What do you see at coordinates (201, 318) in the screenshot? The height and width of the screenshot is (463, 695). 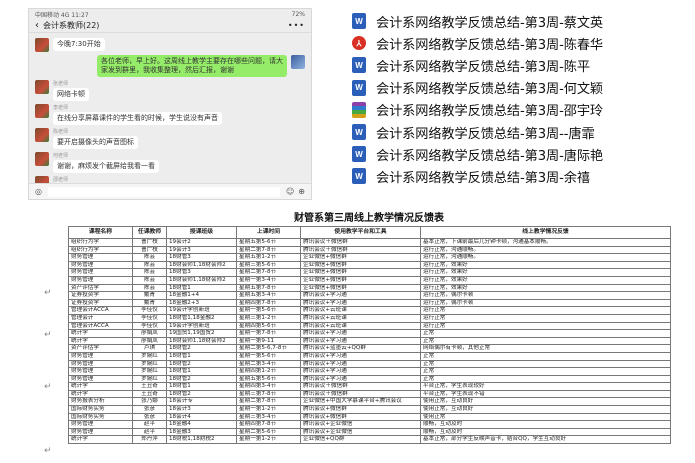 I see `table-cell: 18财管1,18金融2` at bounding box center [201, 318].